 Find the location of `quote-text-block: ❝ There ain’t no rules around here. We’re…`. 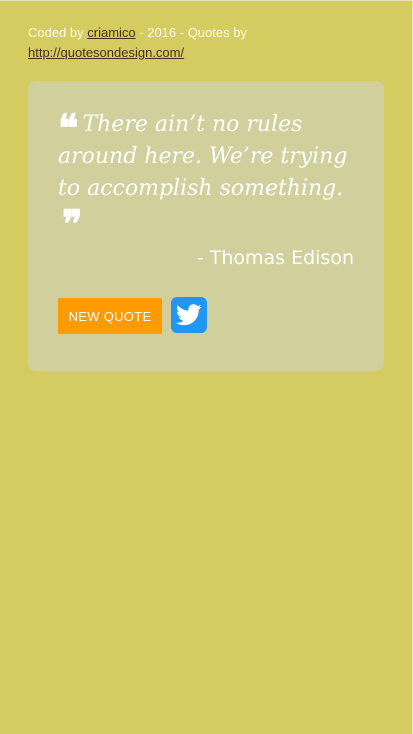

quote-text-block: ❝ There ain’t no rules around here. We’re… is located at coordinates (208, 175).